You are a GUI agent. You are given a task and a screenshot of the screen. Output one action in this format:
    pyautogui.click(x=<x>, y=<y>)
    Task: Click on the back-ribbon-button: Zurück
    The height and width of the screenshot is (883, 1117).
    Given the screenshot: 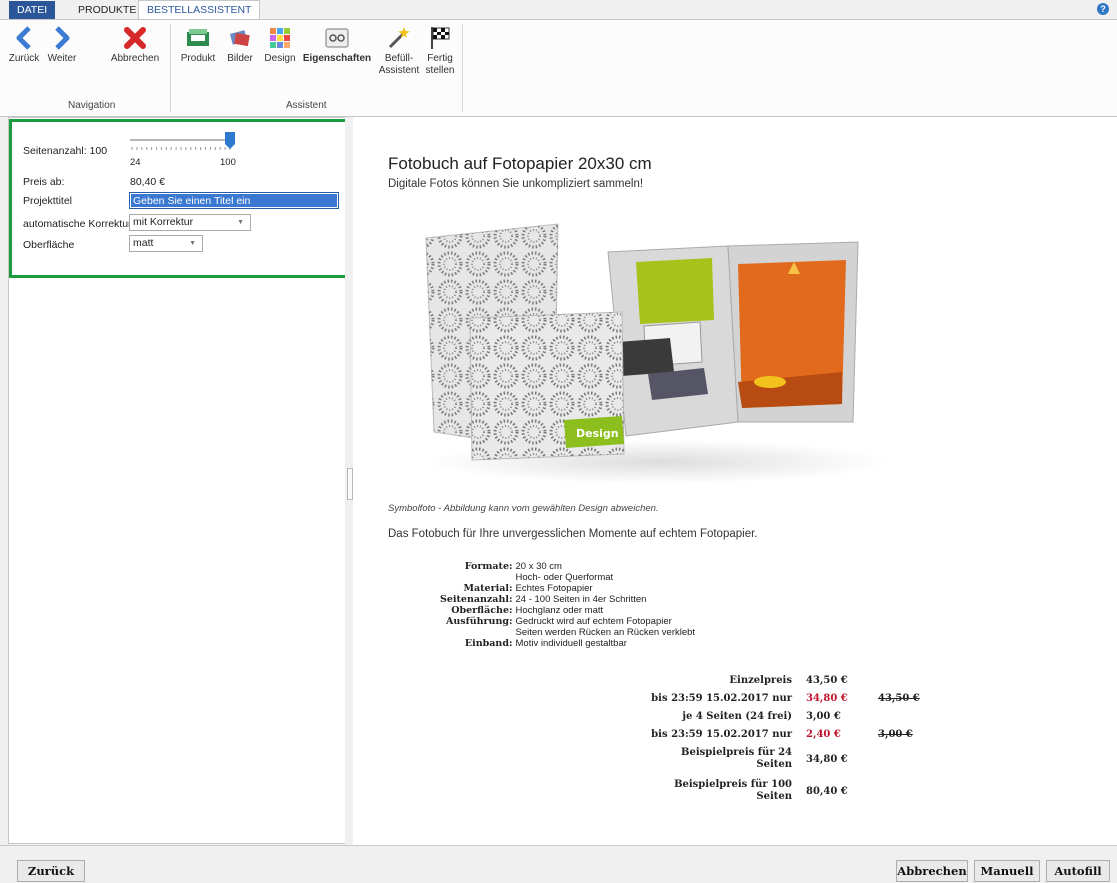 What is the action you would take?
    pyautogui.click(x=24, y=44)
    